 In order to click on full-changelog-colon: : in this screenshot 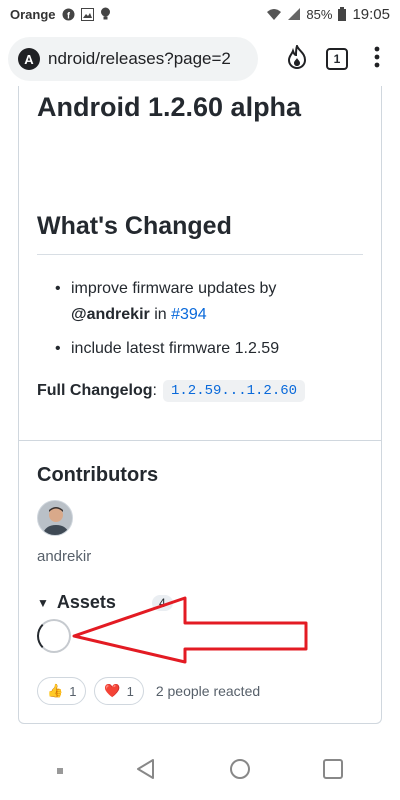, I will do `click(154, 390)`.